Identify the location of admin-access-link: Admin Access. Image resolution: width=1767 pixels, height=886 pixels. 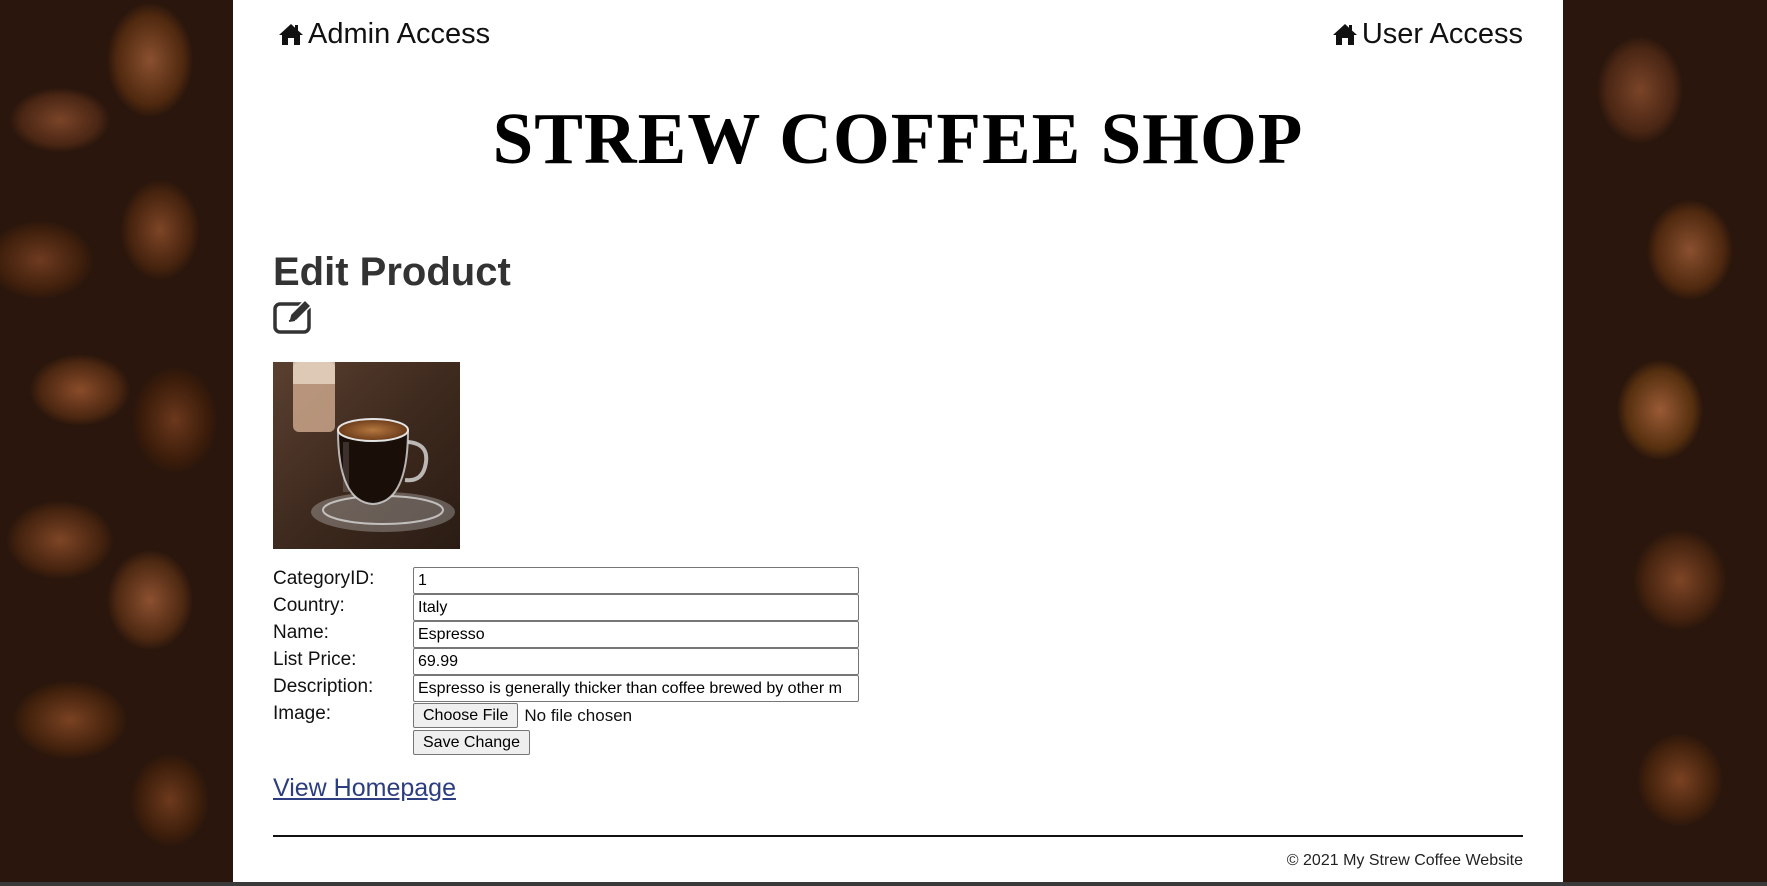
(384, 34).